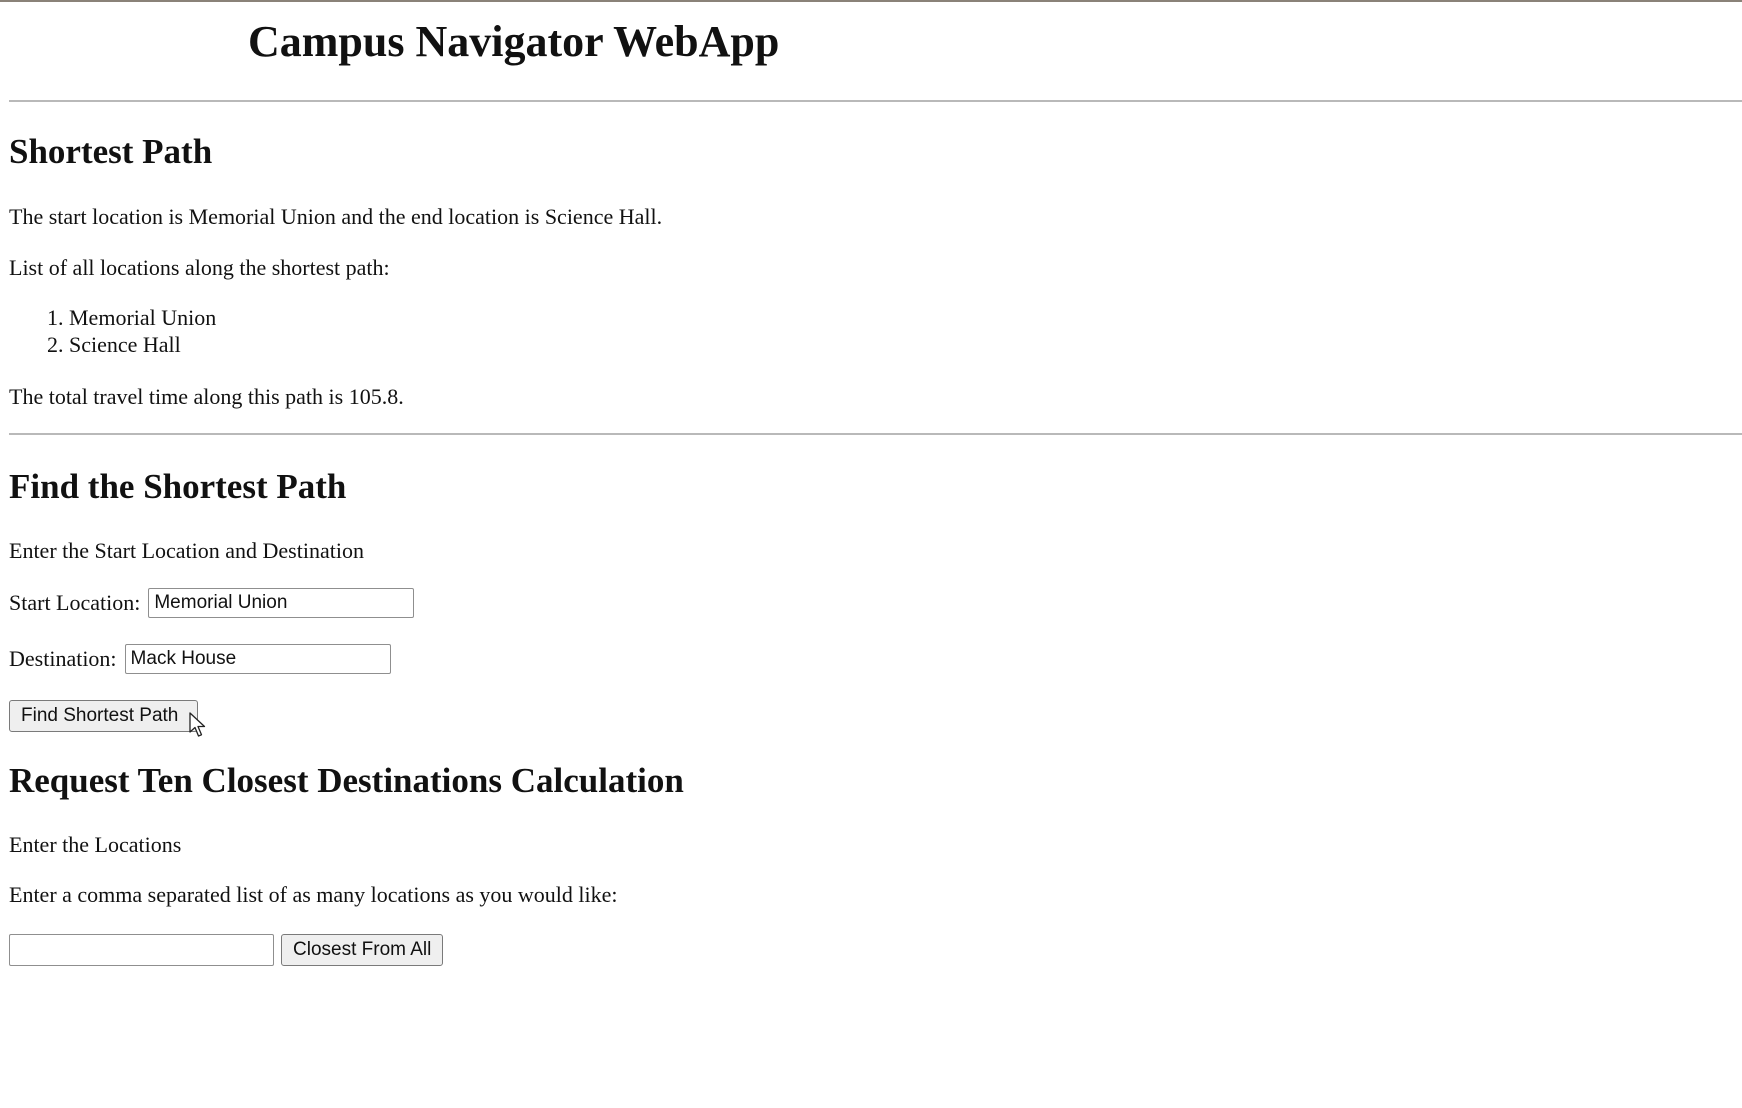  I want to click on divider-middle, so click(875, 434).